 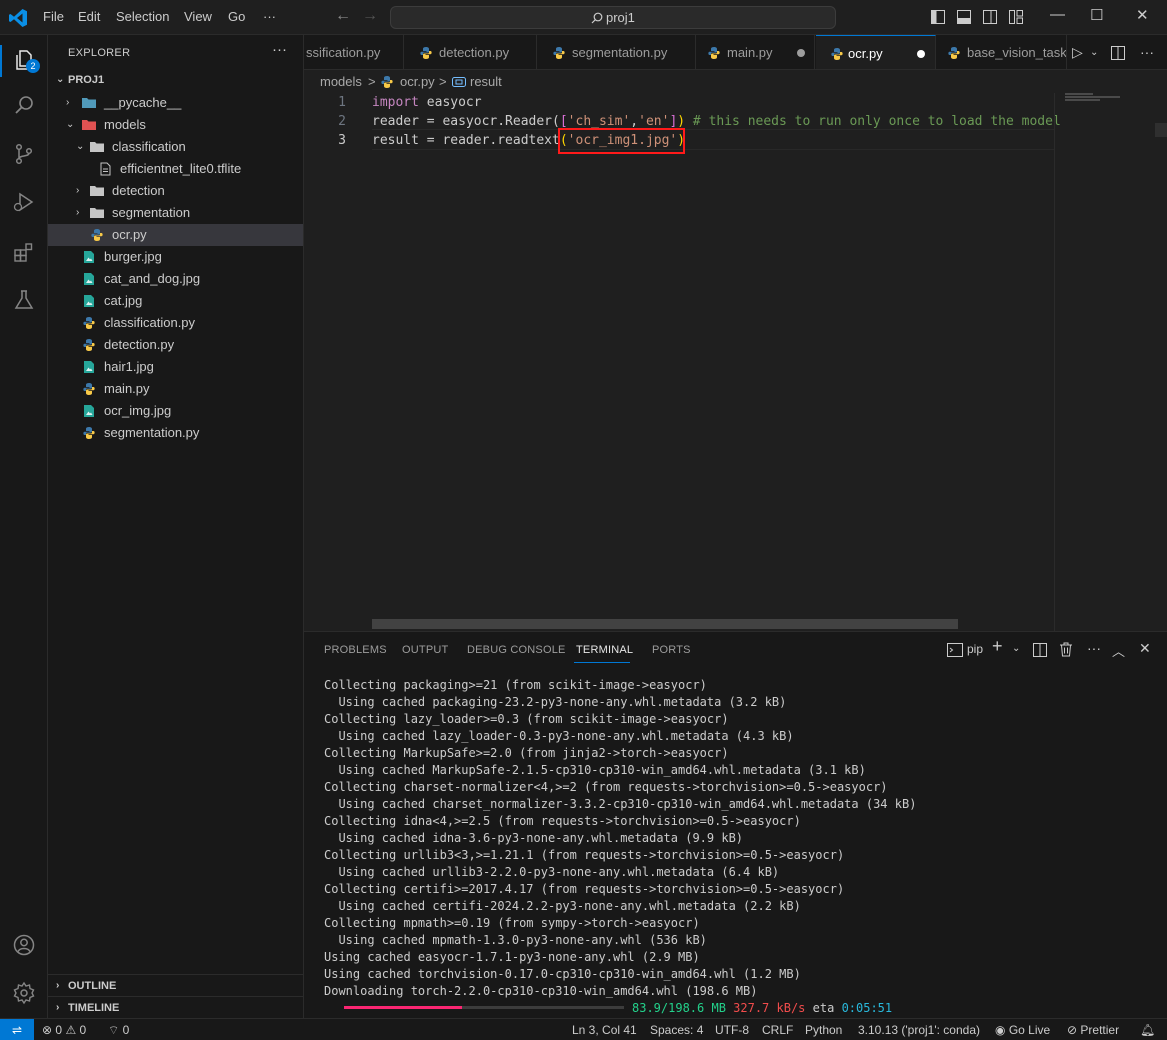 What do you see at coordinates (762, 1008) in the screenshot?
I see `download-progress-text: 83.9/198.6 MB 327.7 kB/s eta 0:05:51` at bounding box center [762, 1008].